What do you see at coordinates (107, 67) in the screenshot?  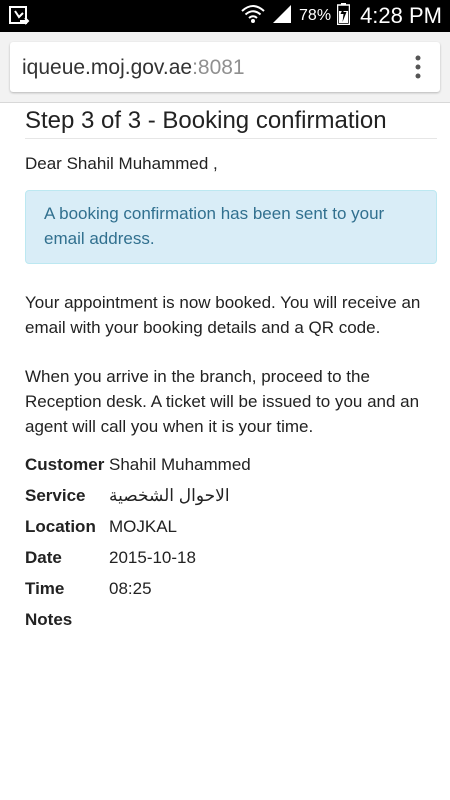 I see `url-host: iqueue.moj.gov.ae` at bounding box center [107, 67].